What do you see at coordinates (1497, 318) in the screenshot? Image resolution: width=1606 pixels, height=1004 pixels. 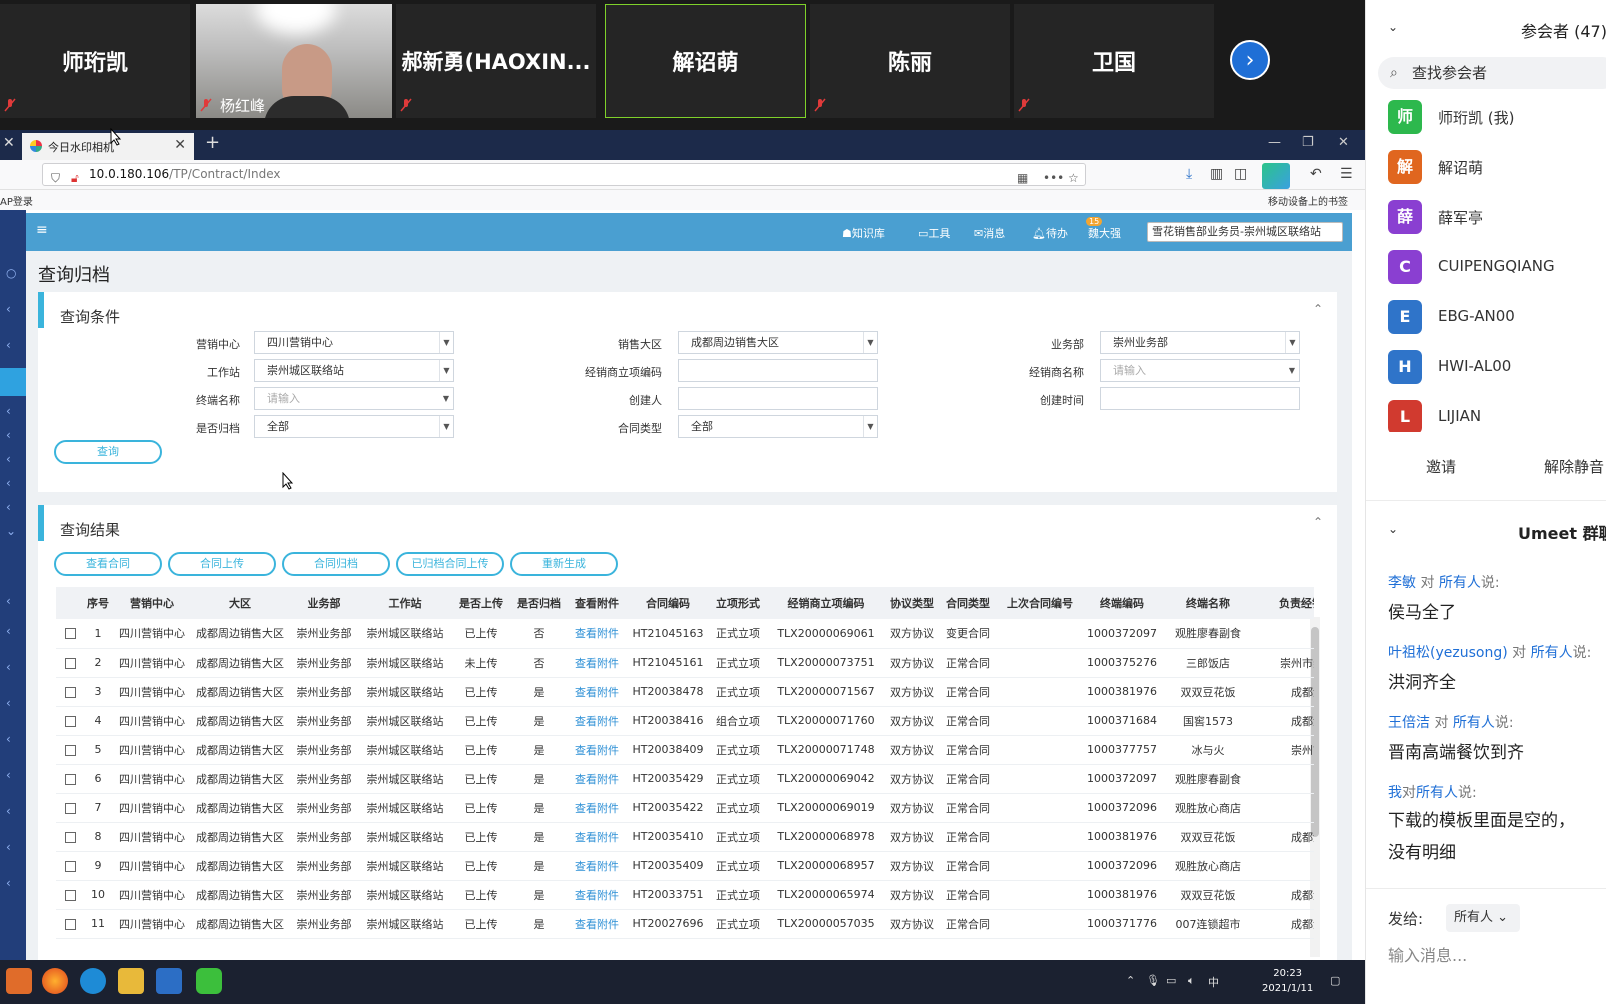 I see `participant-list-item: E EBG-AN00` at bounding box center [1497, 318].